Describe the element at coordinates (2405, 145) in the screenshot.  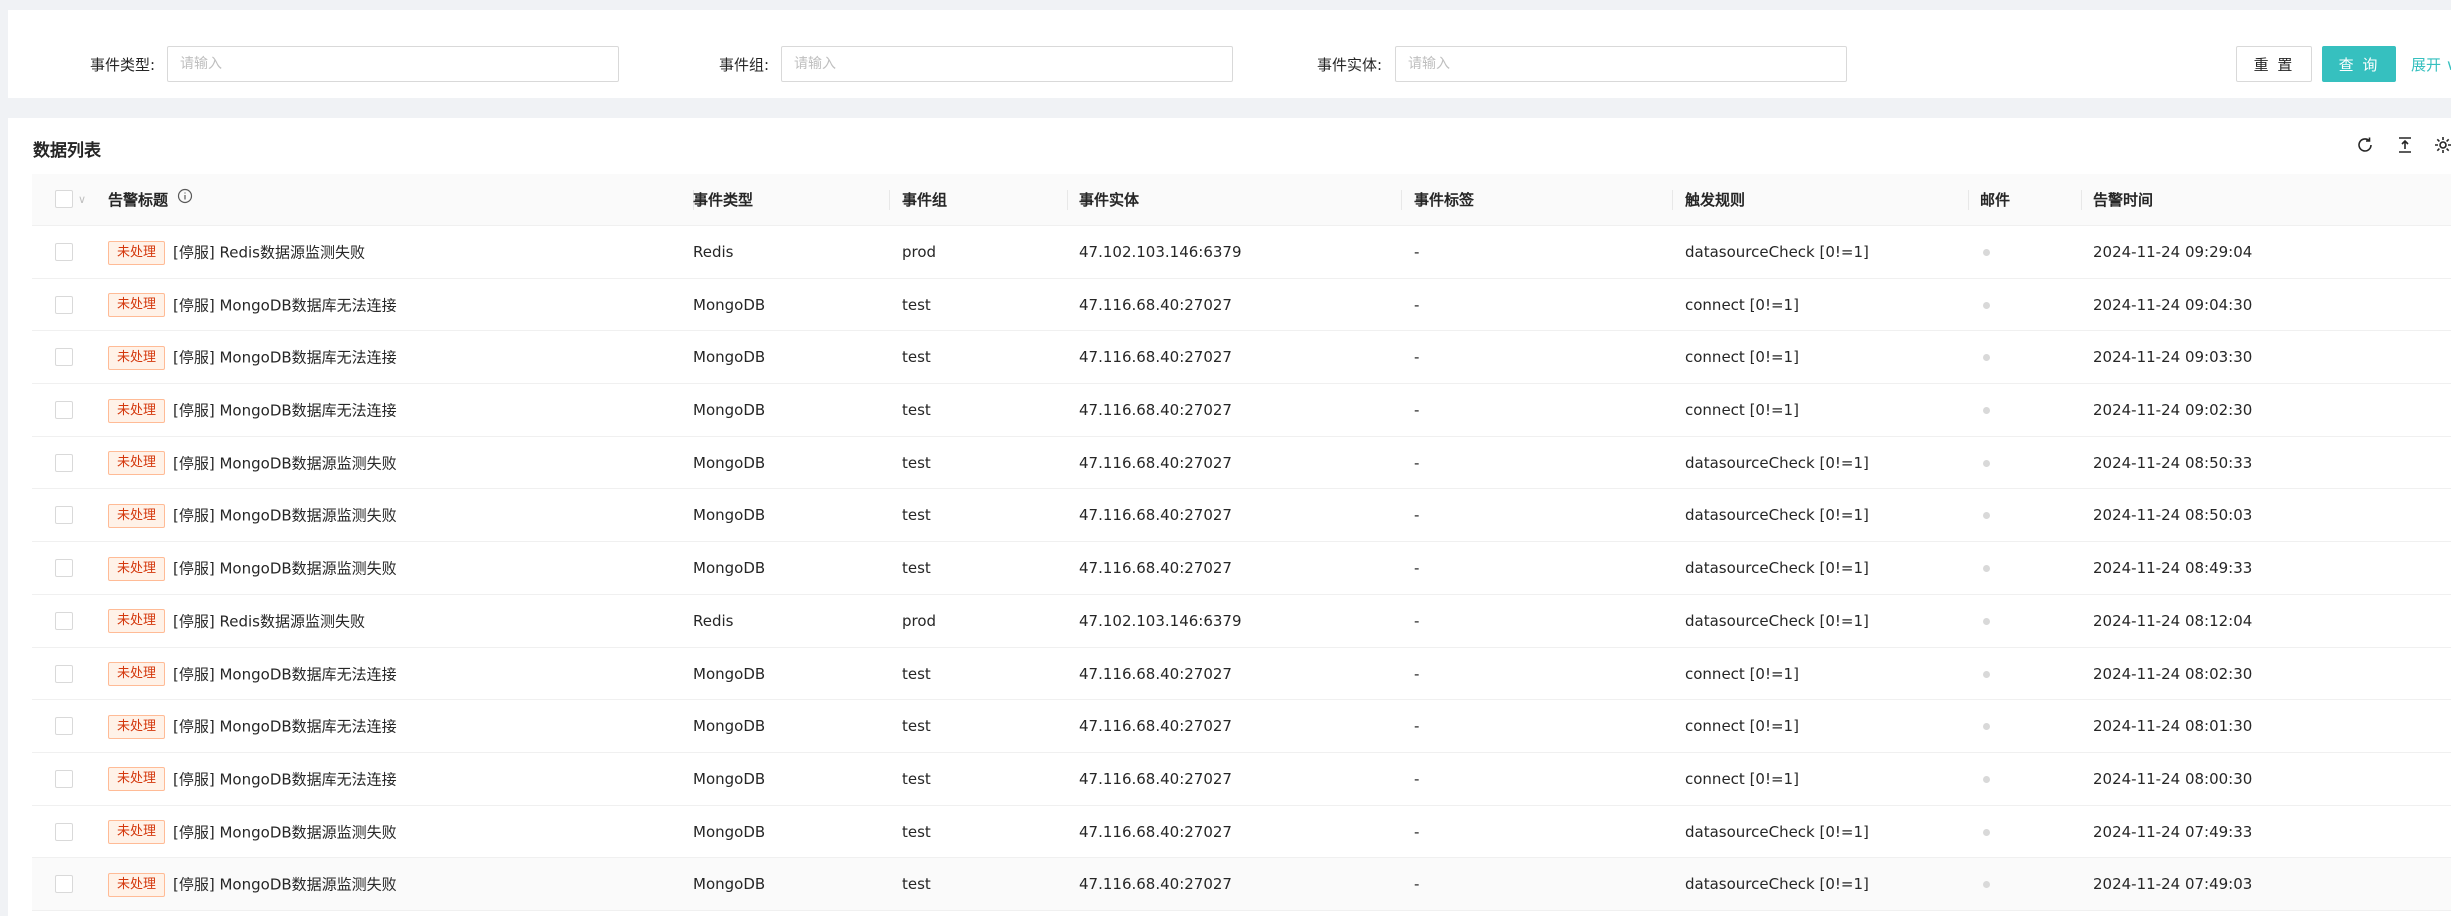
I see `column-height-icon` at that location.